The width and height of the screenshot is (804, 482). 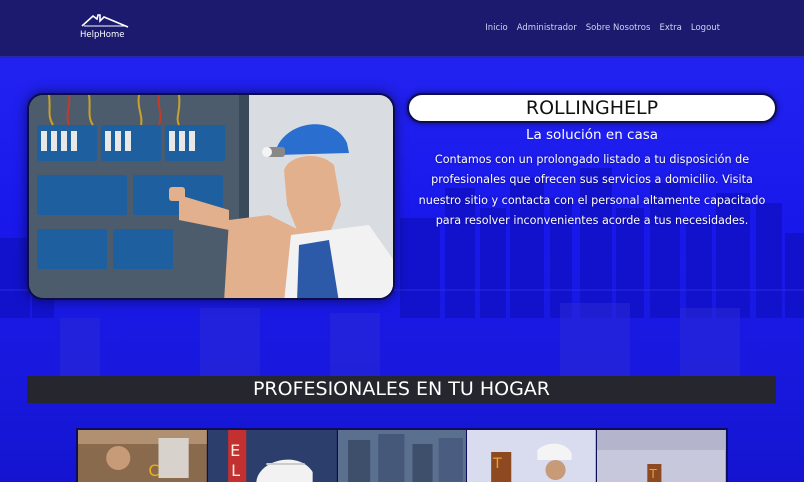 I want to click on electrician-helmet-image: E L, so click(x=272, y=456).